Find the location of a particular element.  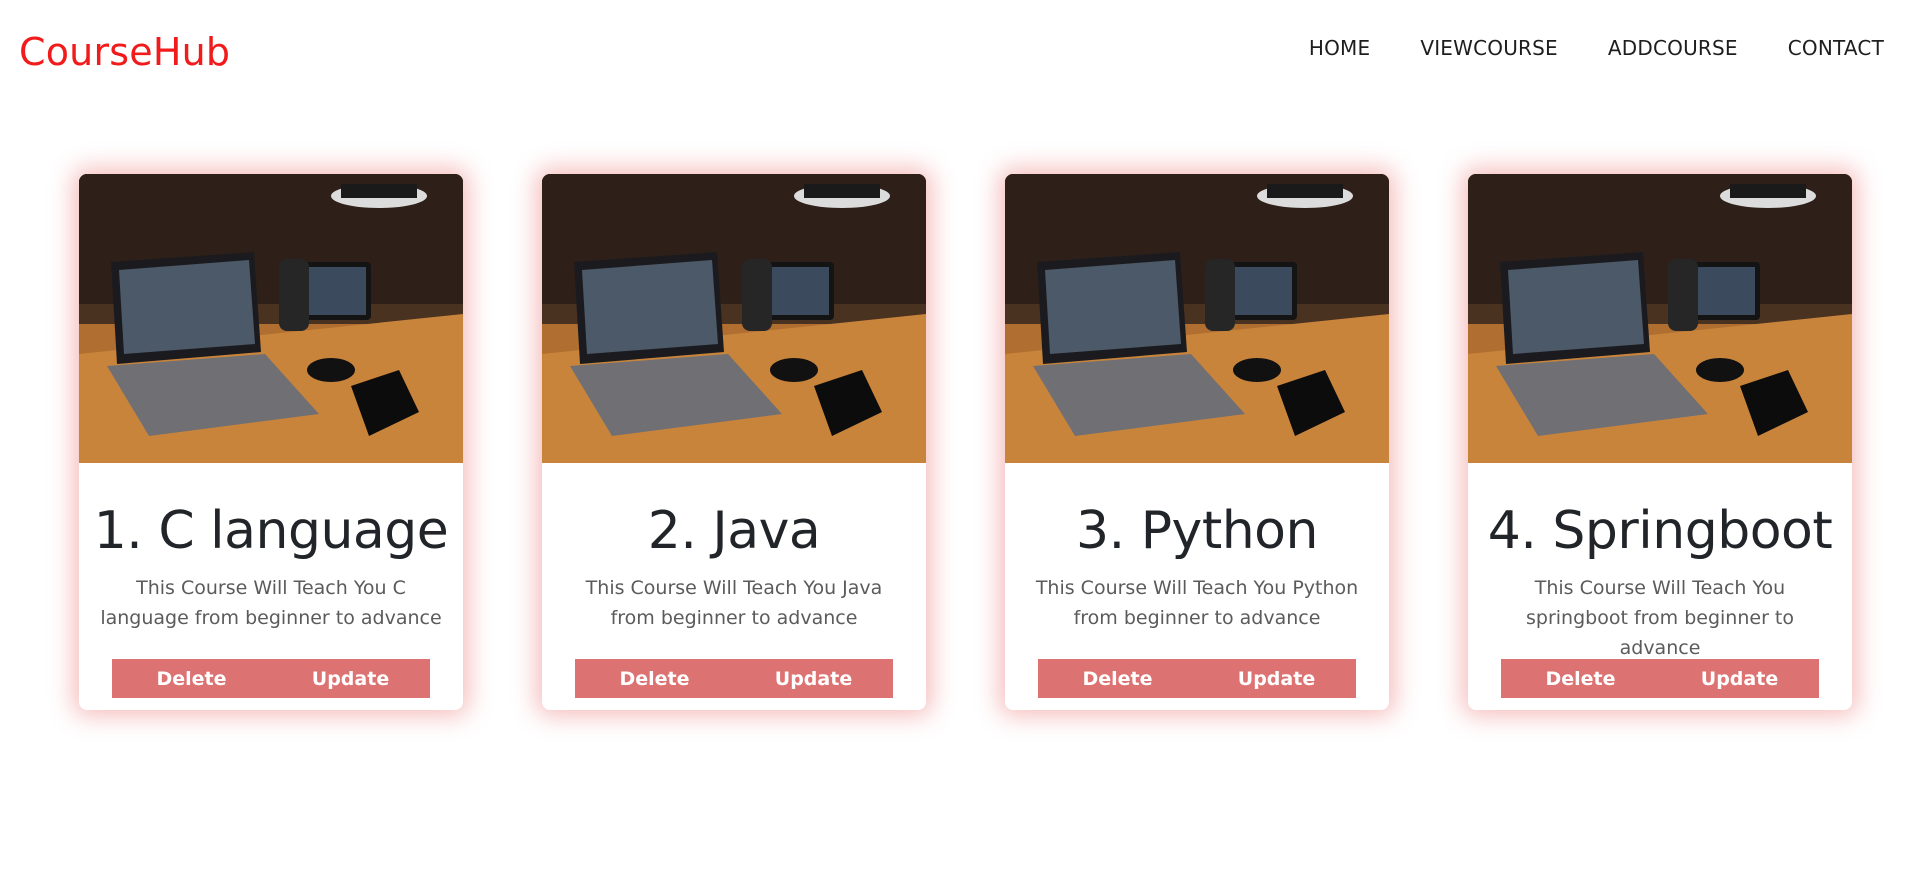

nav-links: HOME VIEWCOURSE ADDCOURSE CONTACT is located at coordinates (1584, 48).